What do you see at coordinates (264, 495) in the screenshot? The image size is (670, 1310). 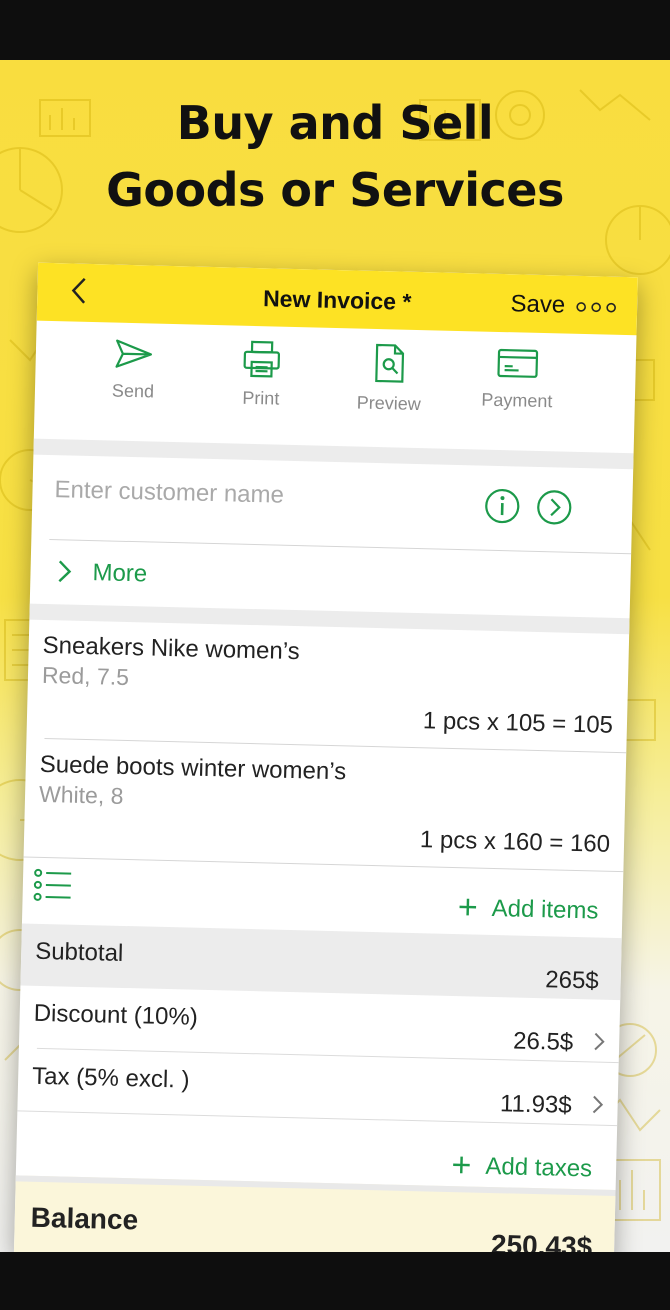 I see `customer-name-input` at bounding box center [264, 495].